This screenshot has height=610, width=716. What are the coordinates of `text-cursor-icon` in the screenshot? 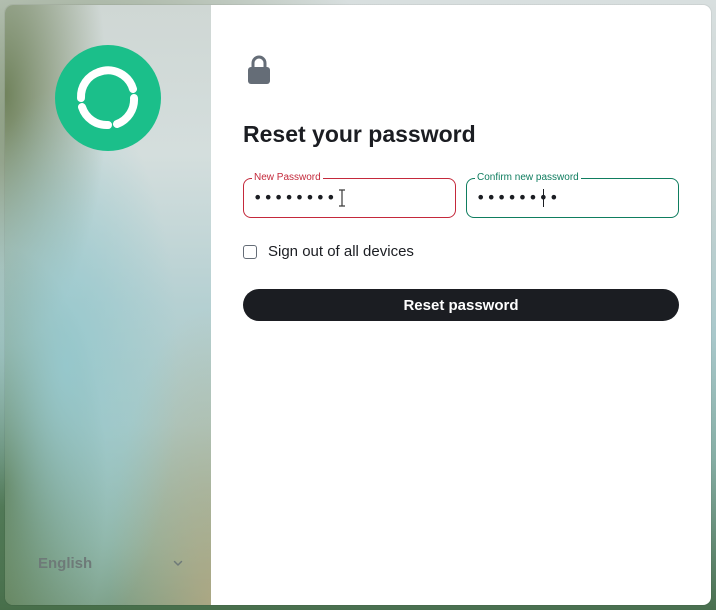 It's located at (342, 198).